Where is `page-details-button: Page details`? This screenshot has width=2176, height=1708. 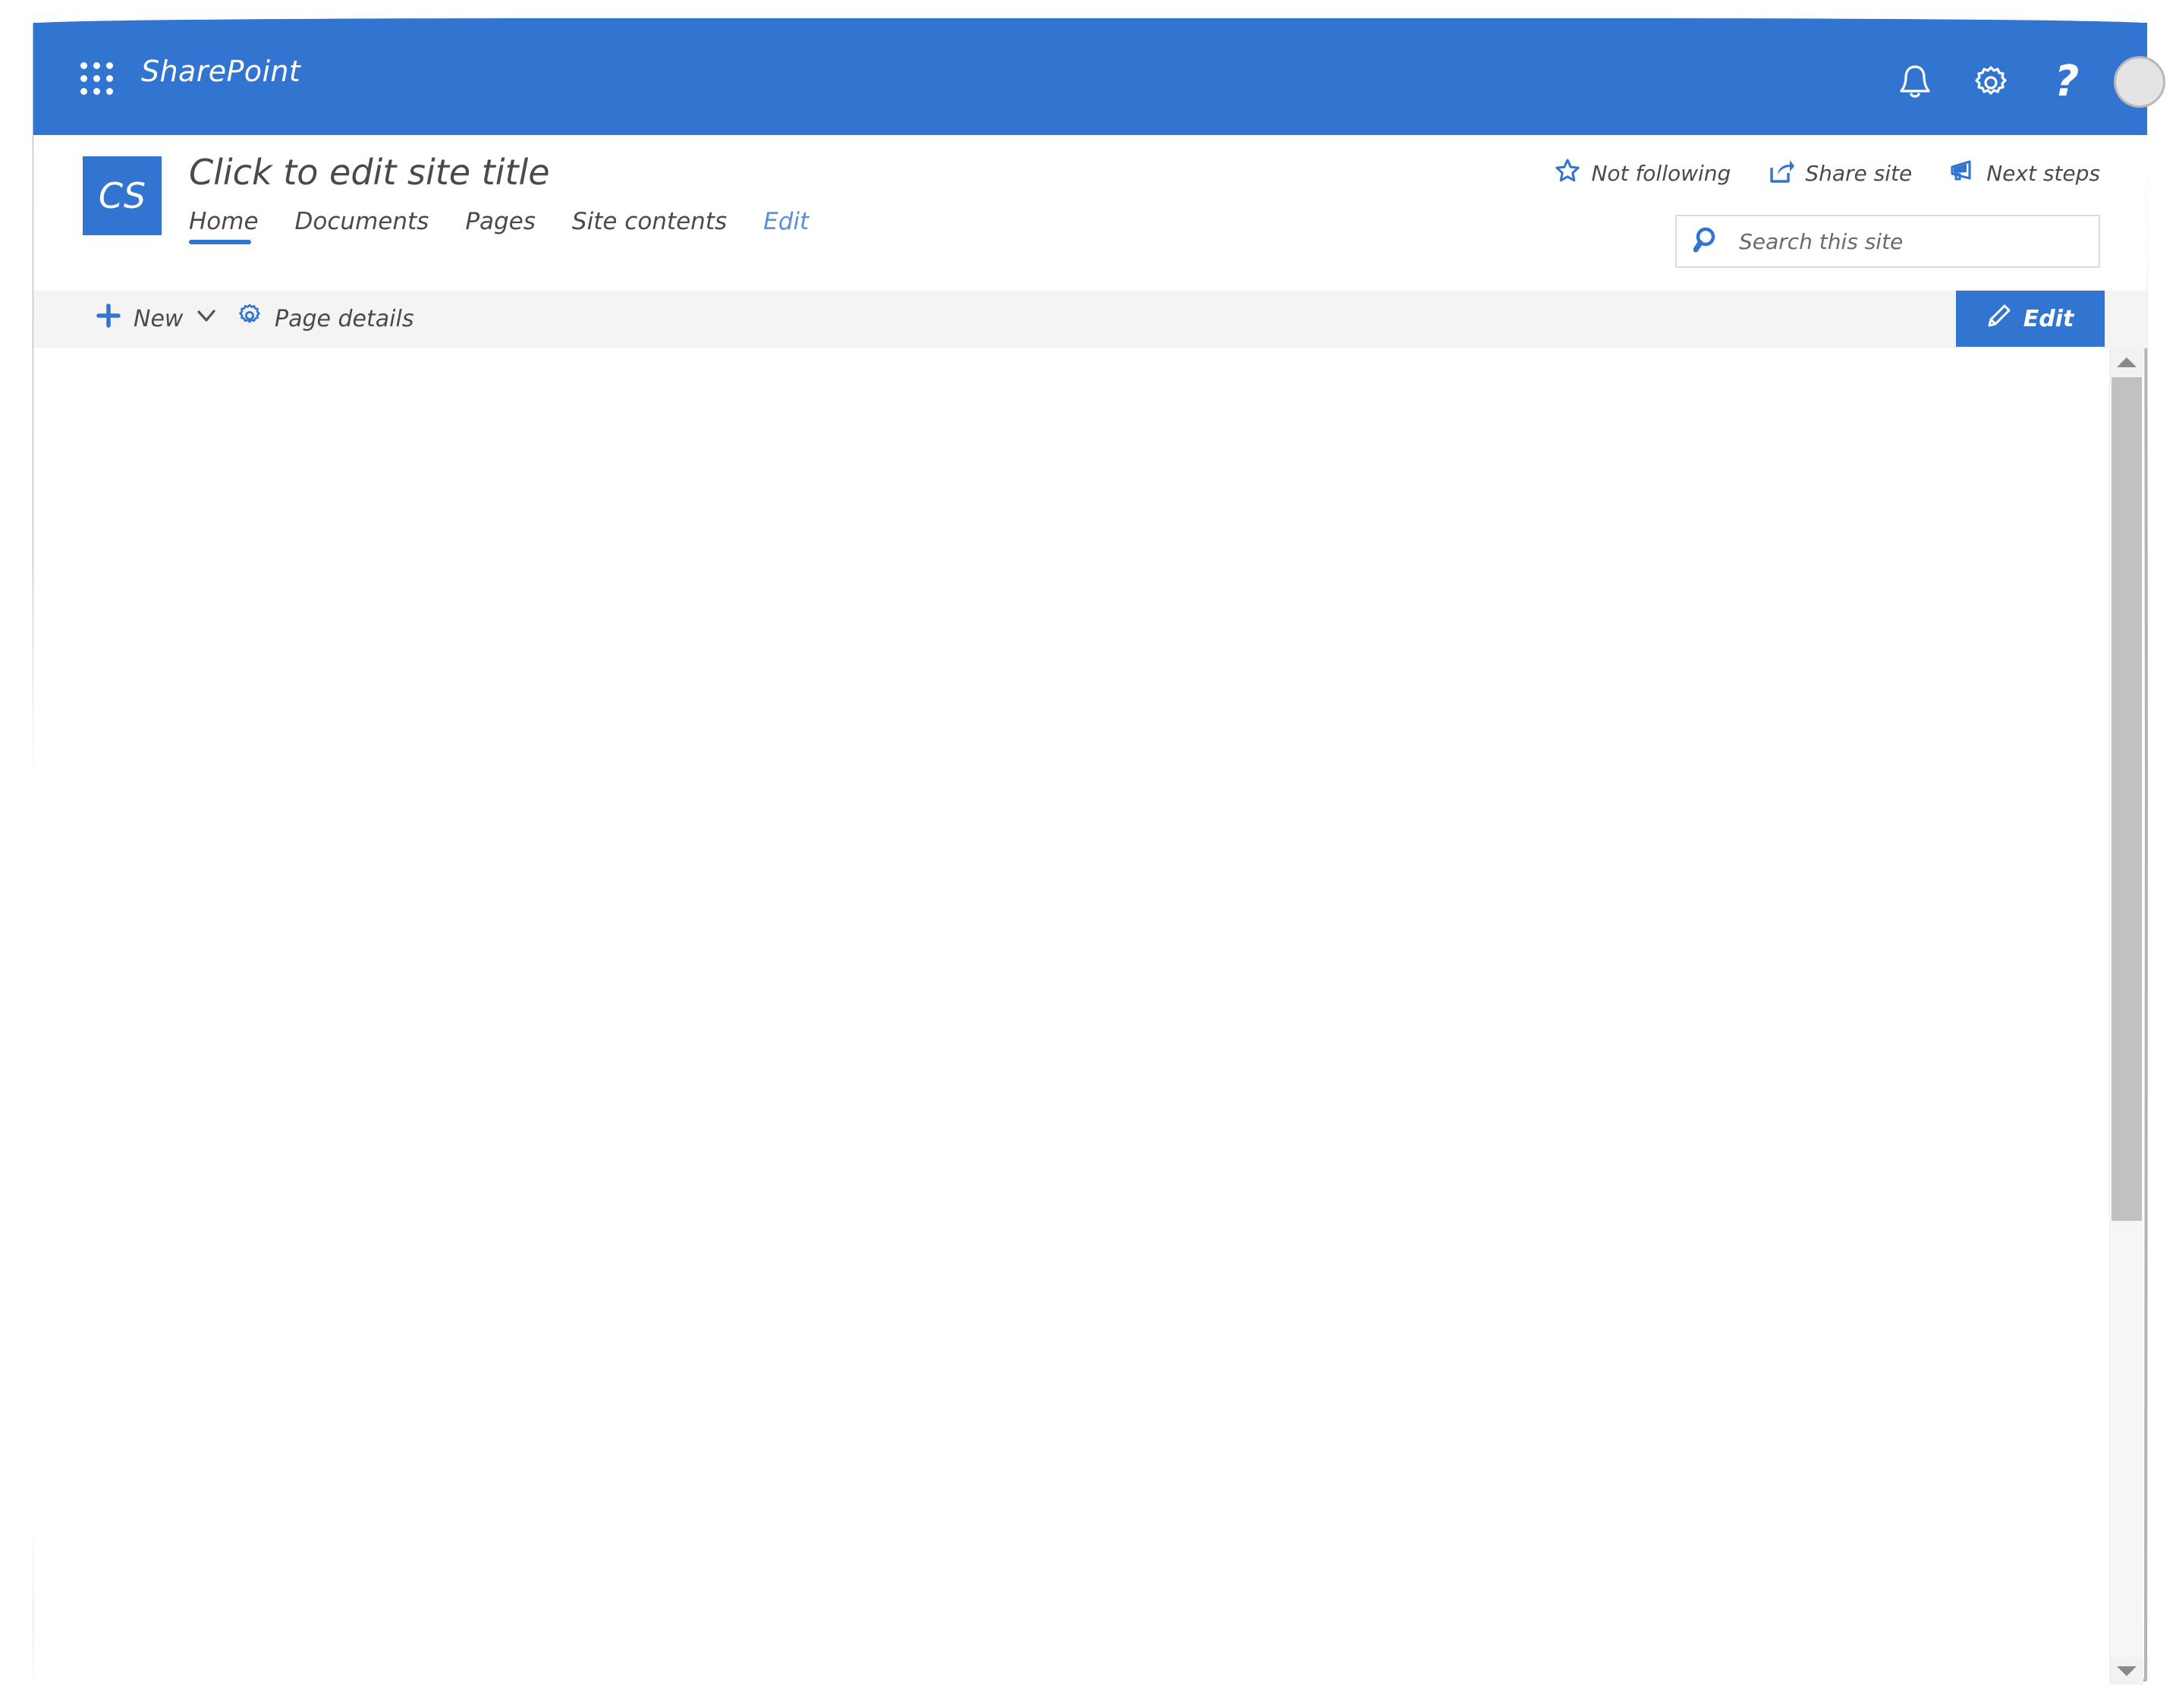 page-details-button: Page details is located at coordinates (325, 319).